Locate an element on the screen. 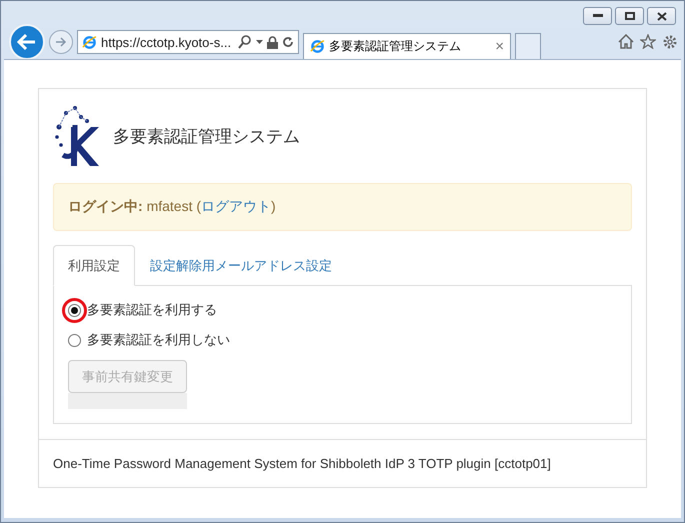 This screenshot has width=685, height=523. star-icon is located at coordinates (648, 41).